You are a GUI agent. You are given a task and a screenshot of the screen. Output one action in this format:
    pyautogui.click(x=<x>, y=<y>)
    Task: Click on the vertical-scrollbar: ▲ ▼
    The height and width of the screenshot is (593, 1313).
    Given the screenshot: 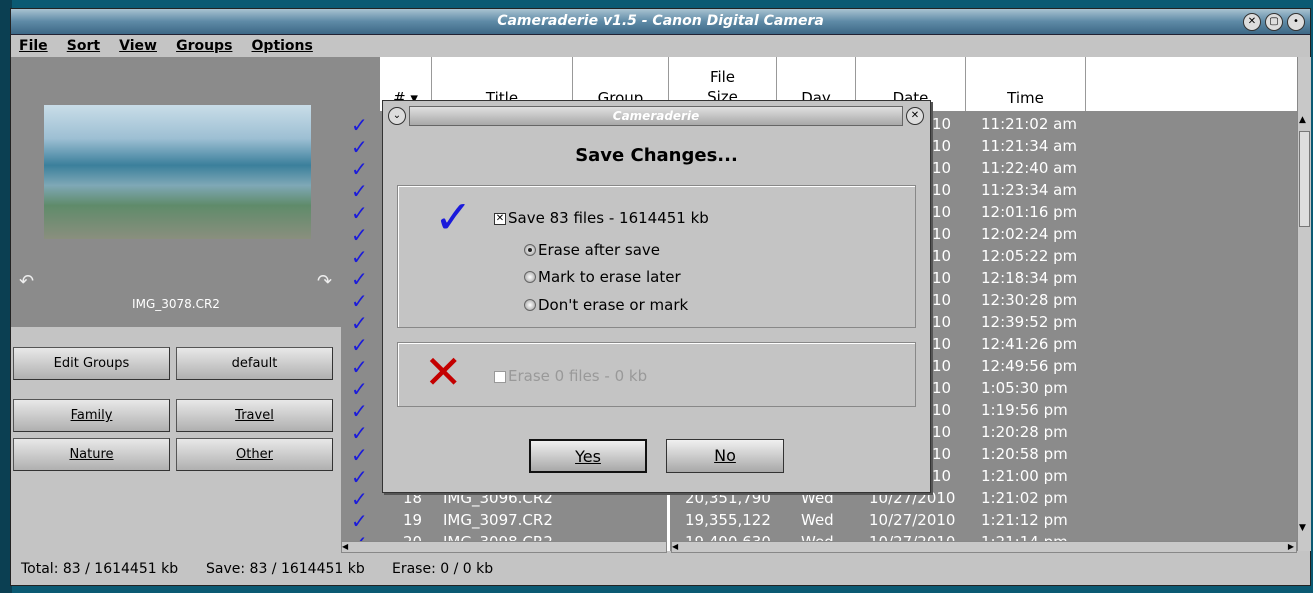 What is the action you would take?
    pyautogui.click(x=1304, y=304)
    